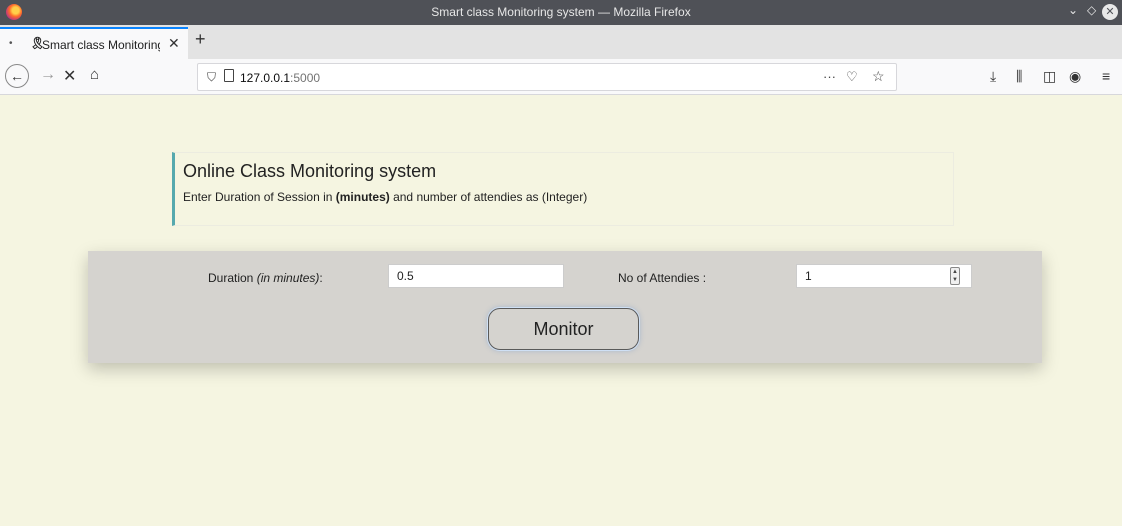  I want to click on url-text: 127.0.0.1:5000, so click(280, 78).